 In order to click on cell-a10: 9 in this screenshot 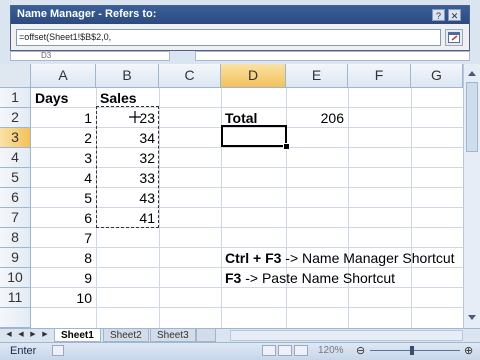, I will do `click(63, 278)`.